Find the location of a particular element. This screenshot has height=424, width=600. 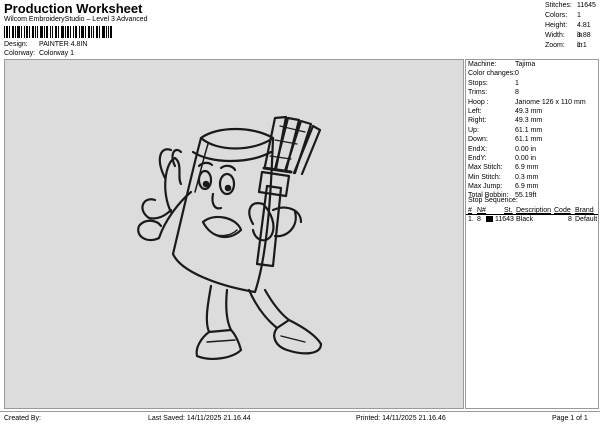

machine-info-label: Max Stitch: is located at coordinates (485, 168).